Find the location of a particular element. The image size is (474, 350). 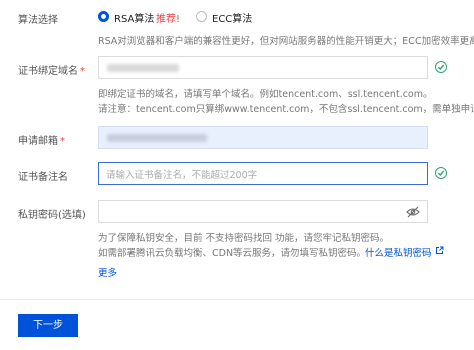

recommend-tag: 推荐! is located at coordinates (168, 19).